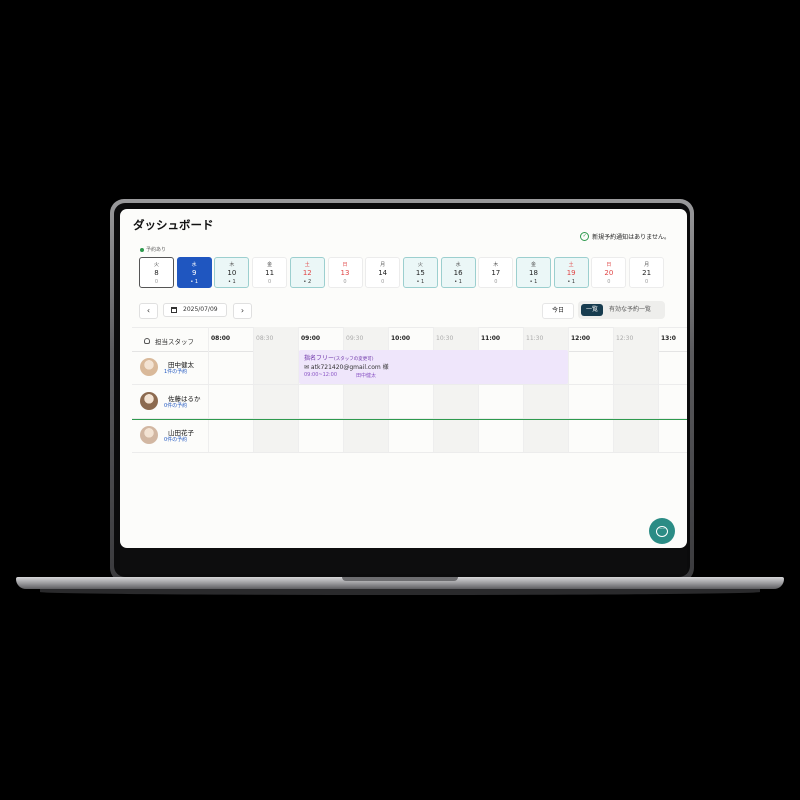  I want to click on day-number: 17, so click(496, 273).